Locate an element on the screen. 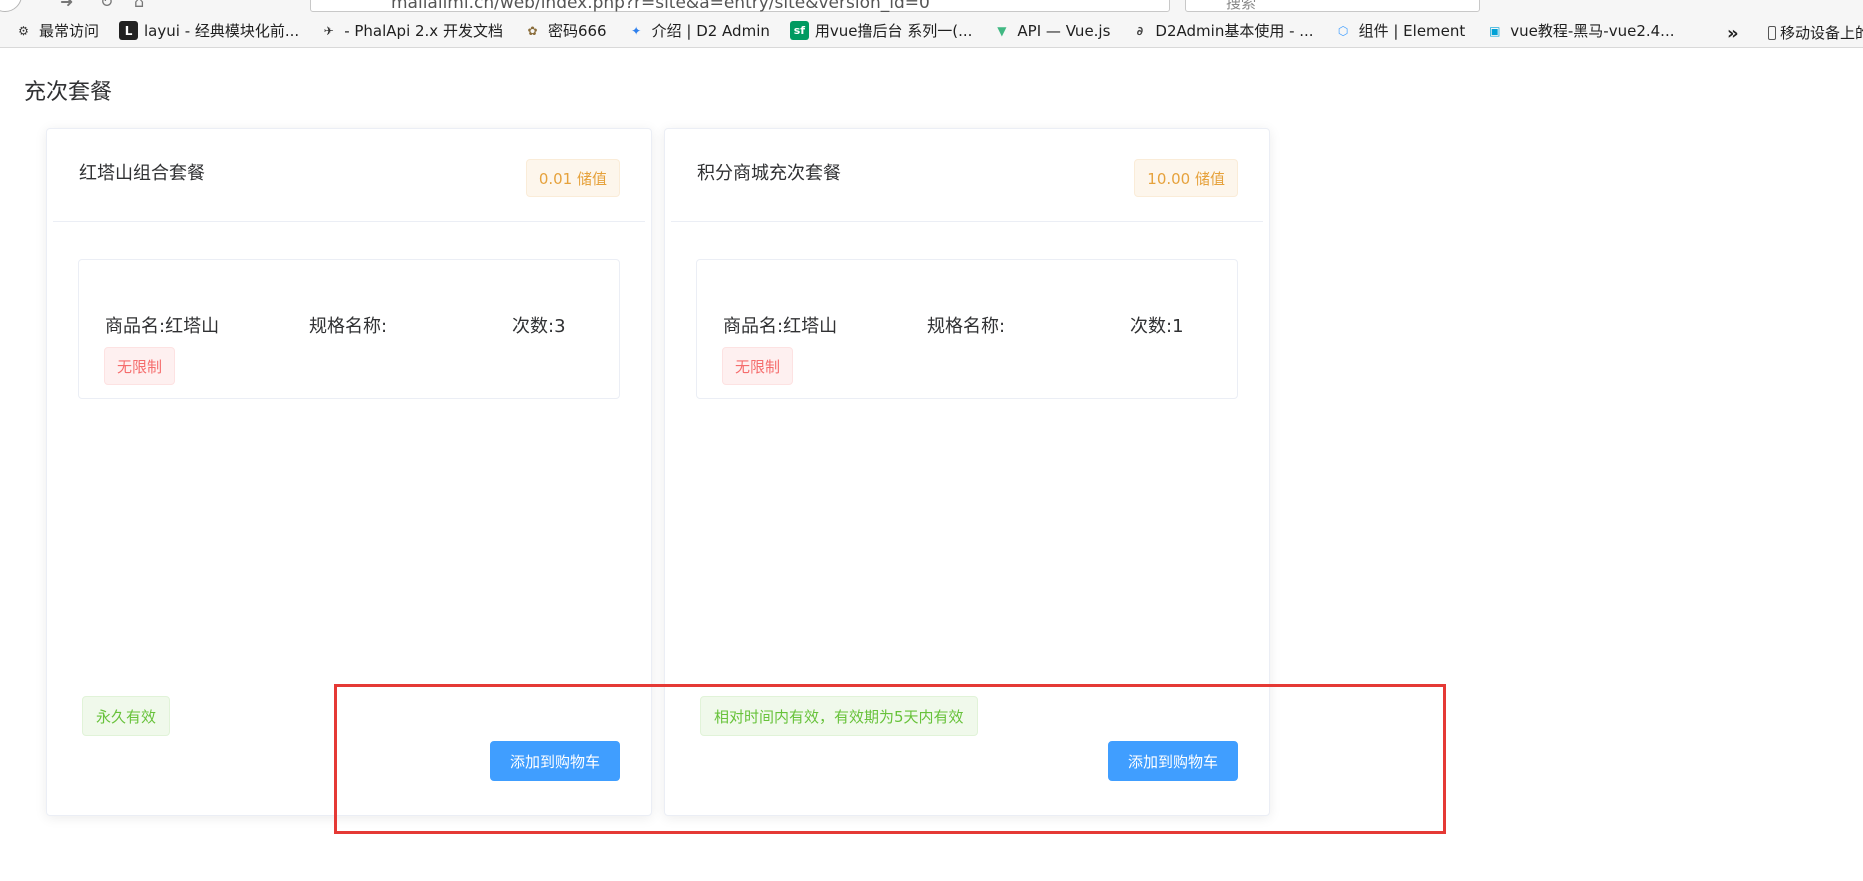  bookmark-label: 组件 | Element is located at coordinates (1412, 31).